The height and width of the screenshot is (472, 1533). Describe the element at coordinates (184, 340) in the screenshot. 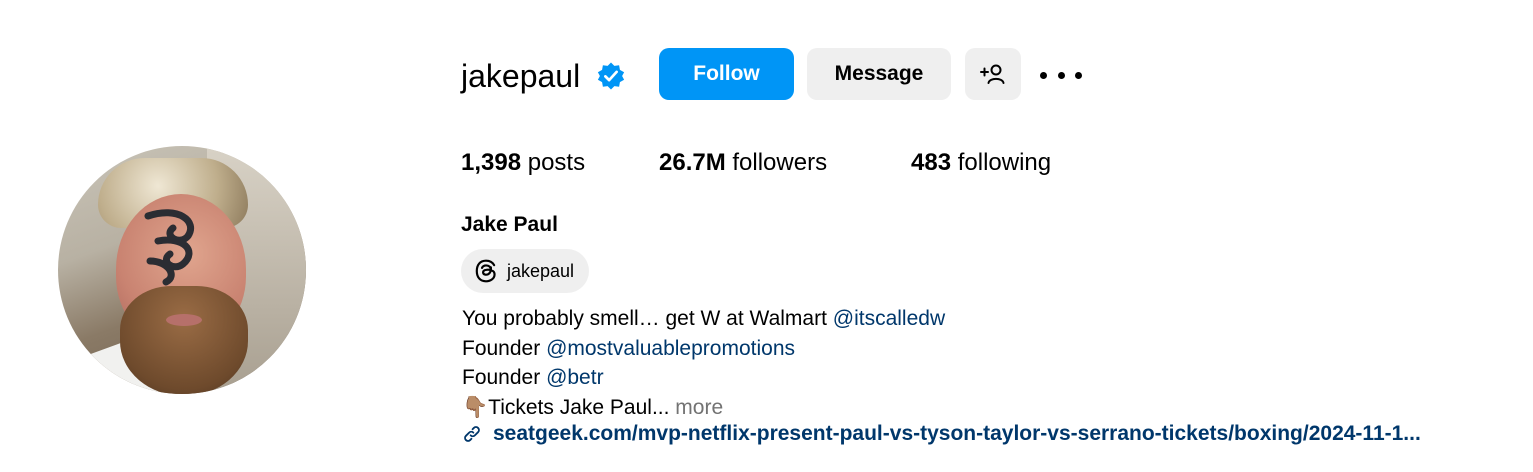

I see `avatar-beard` at that location.